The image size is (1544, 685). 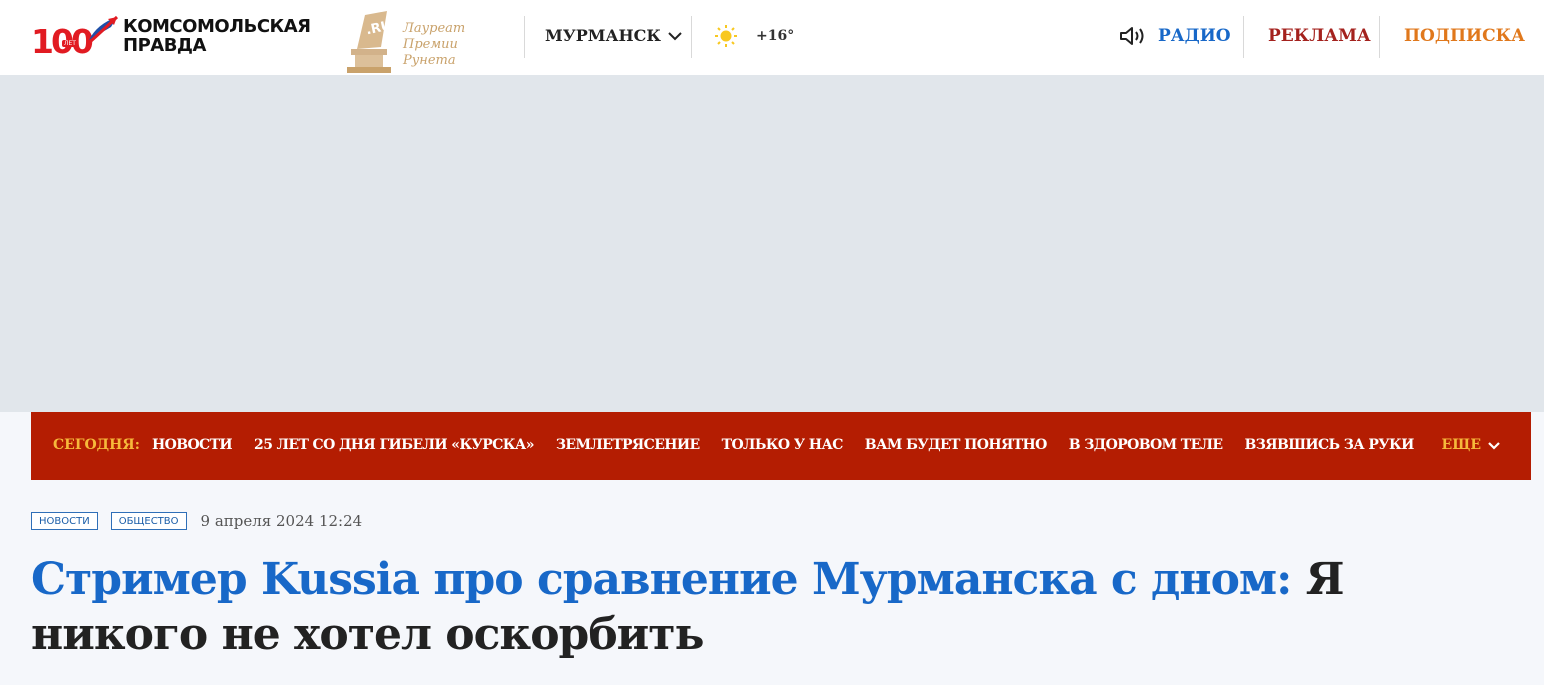 I want to click on rocket-arrow-icon, so click(x=104, y=29).